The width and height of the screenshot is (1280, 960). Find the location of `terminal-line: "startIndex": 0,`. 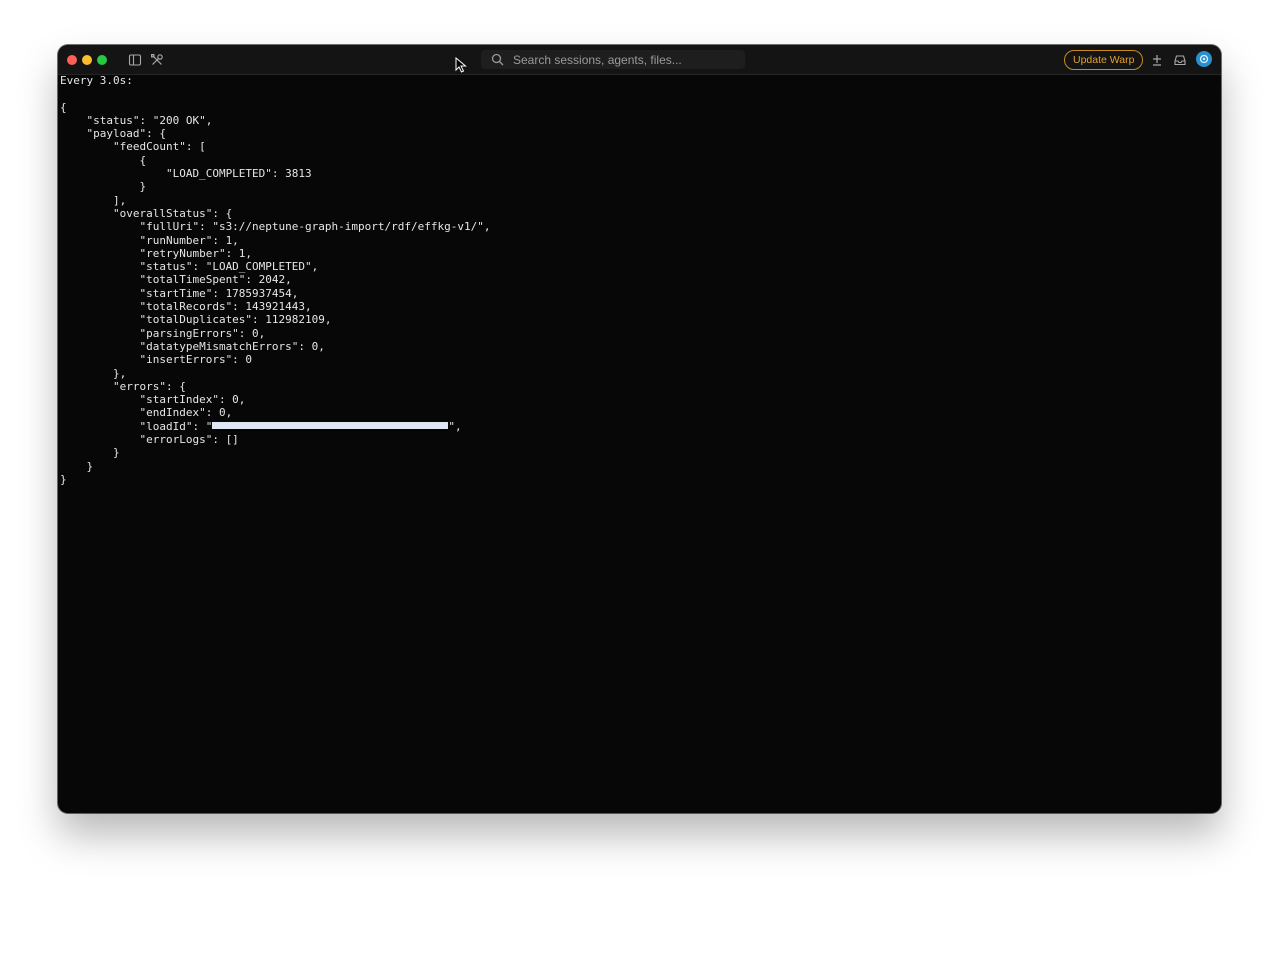

terminal-line: "startIndex": 0, is located at coordinates (153, 400).